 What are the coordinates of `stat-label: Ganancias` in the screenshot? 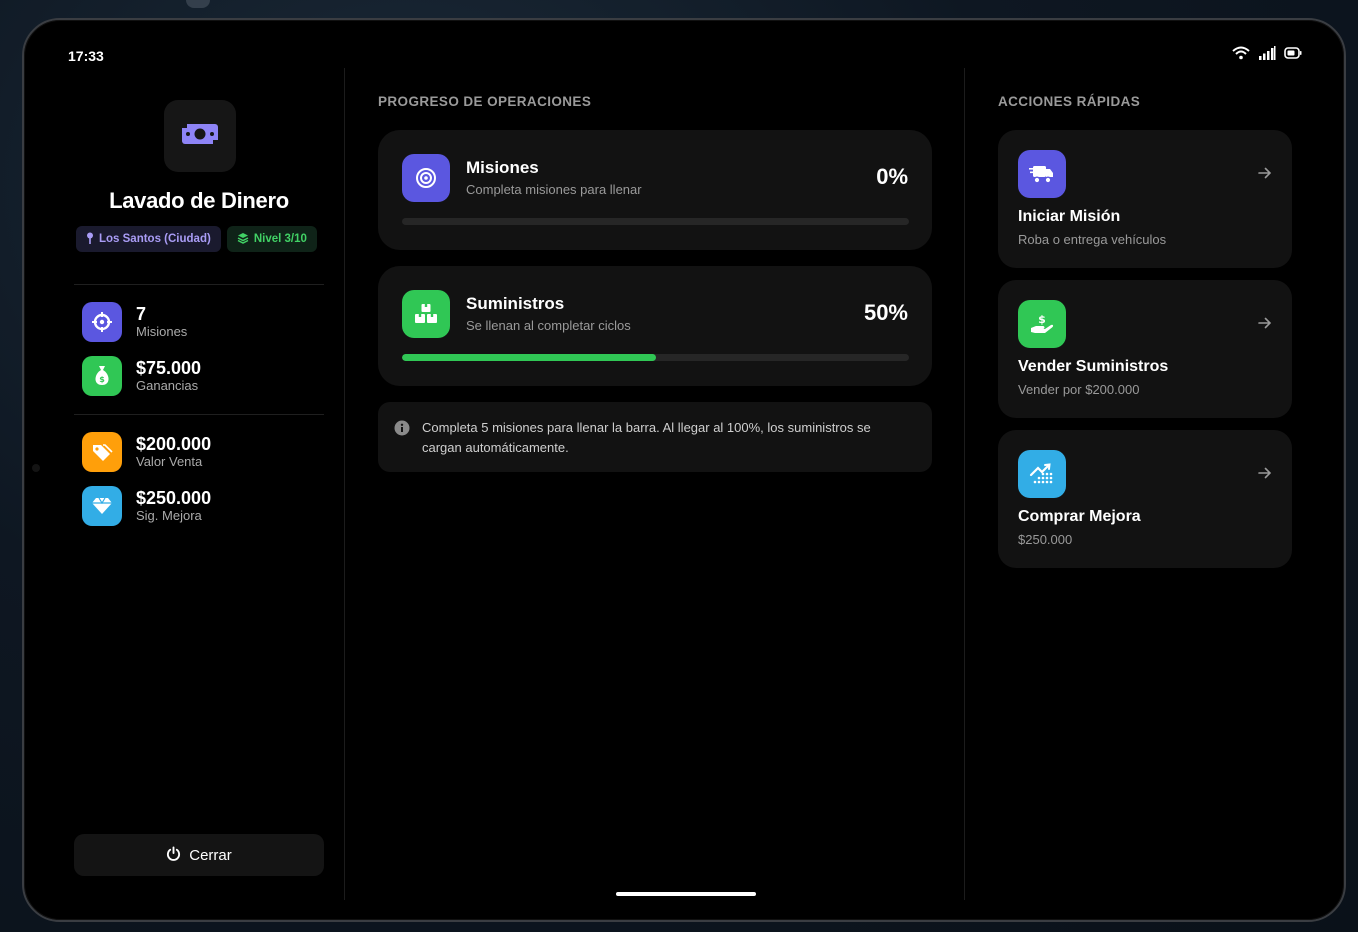 It's located at (167, 385).